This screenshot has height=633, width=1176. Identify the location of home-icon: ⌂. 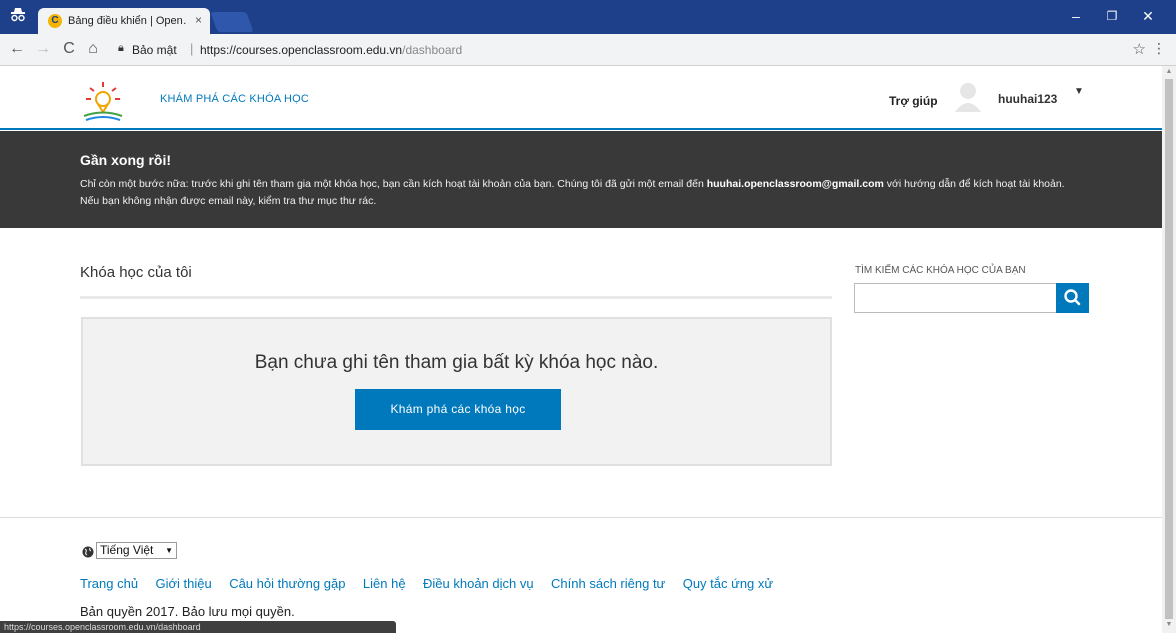
(93, 49).